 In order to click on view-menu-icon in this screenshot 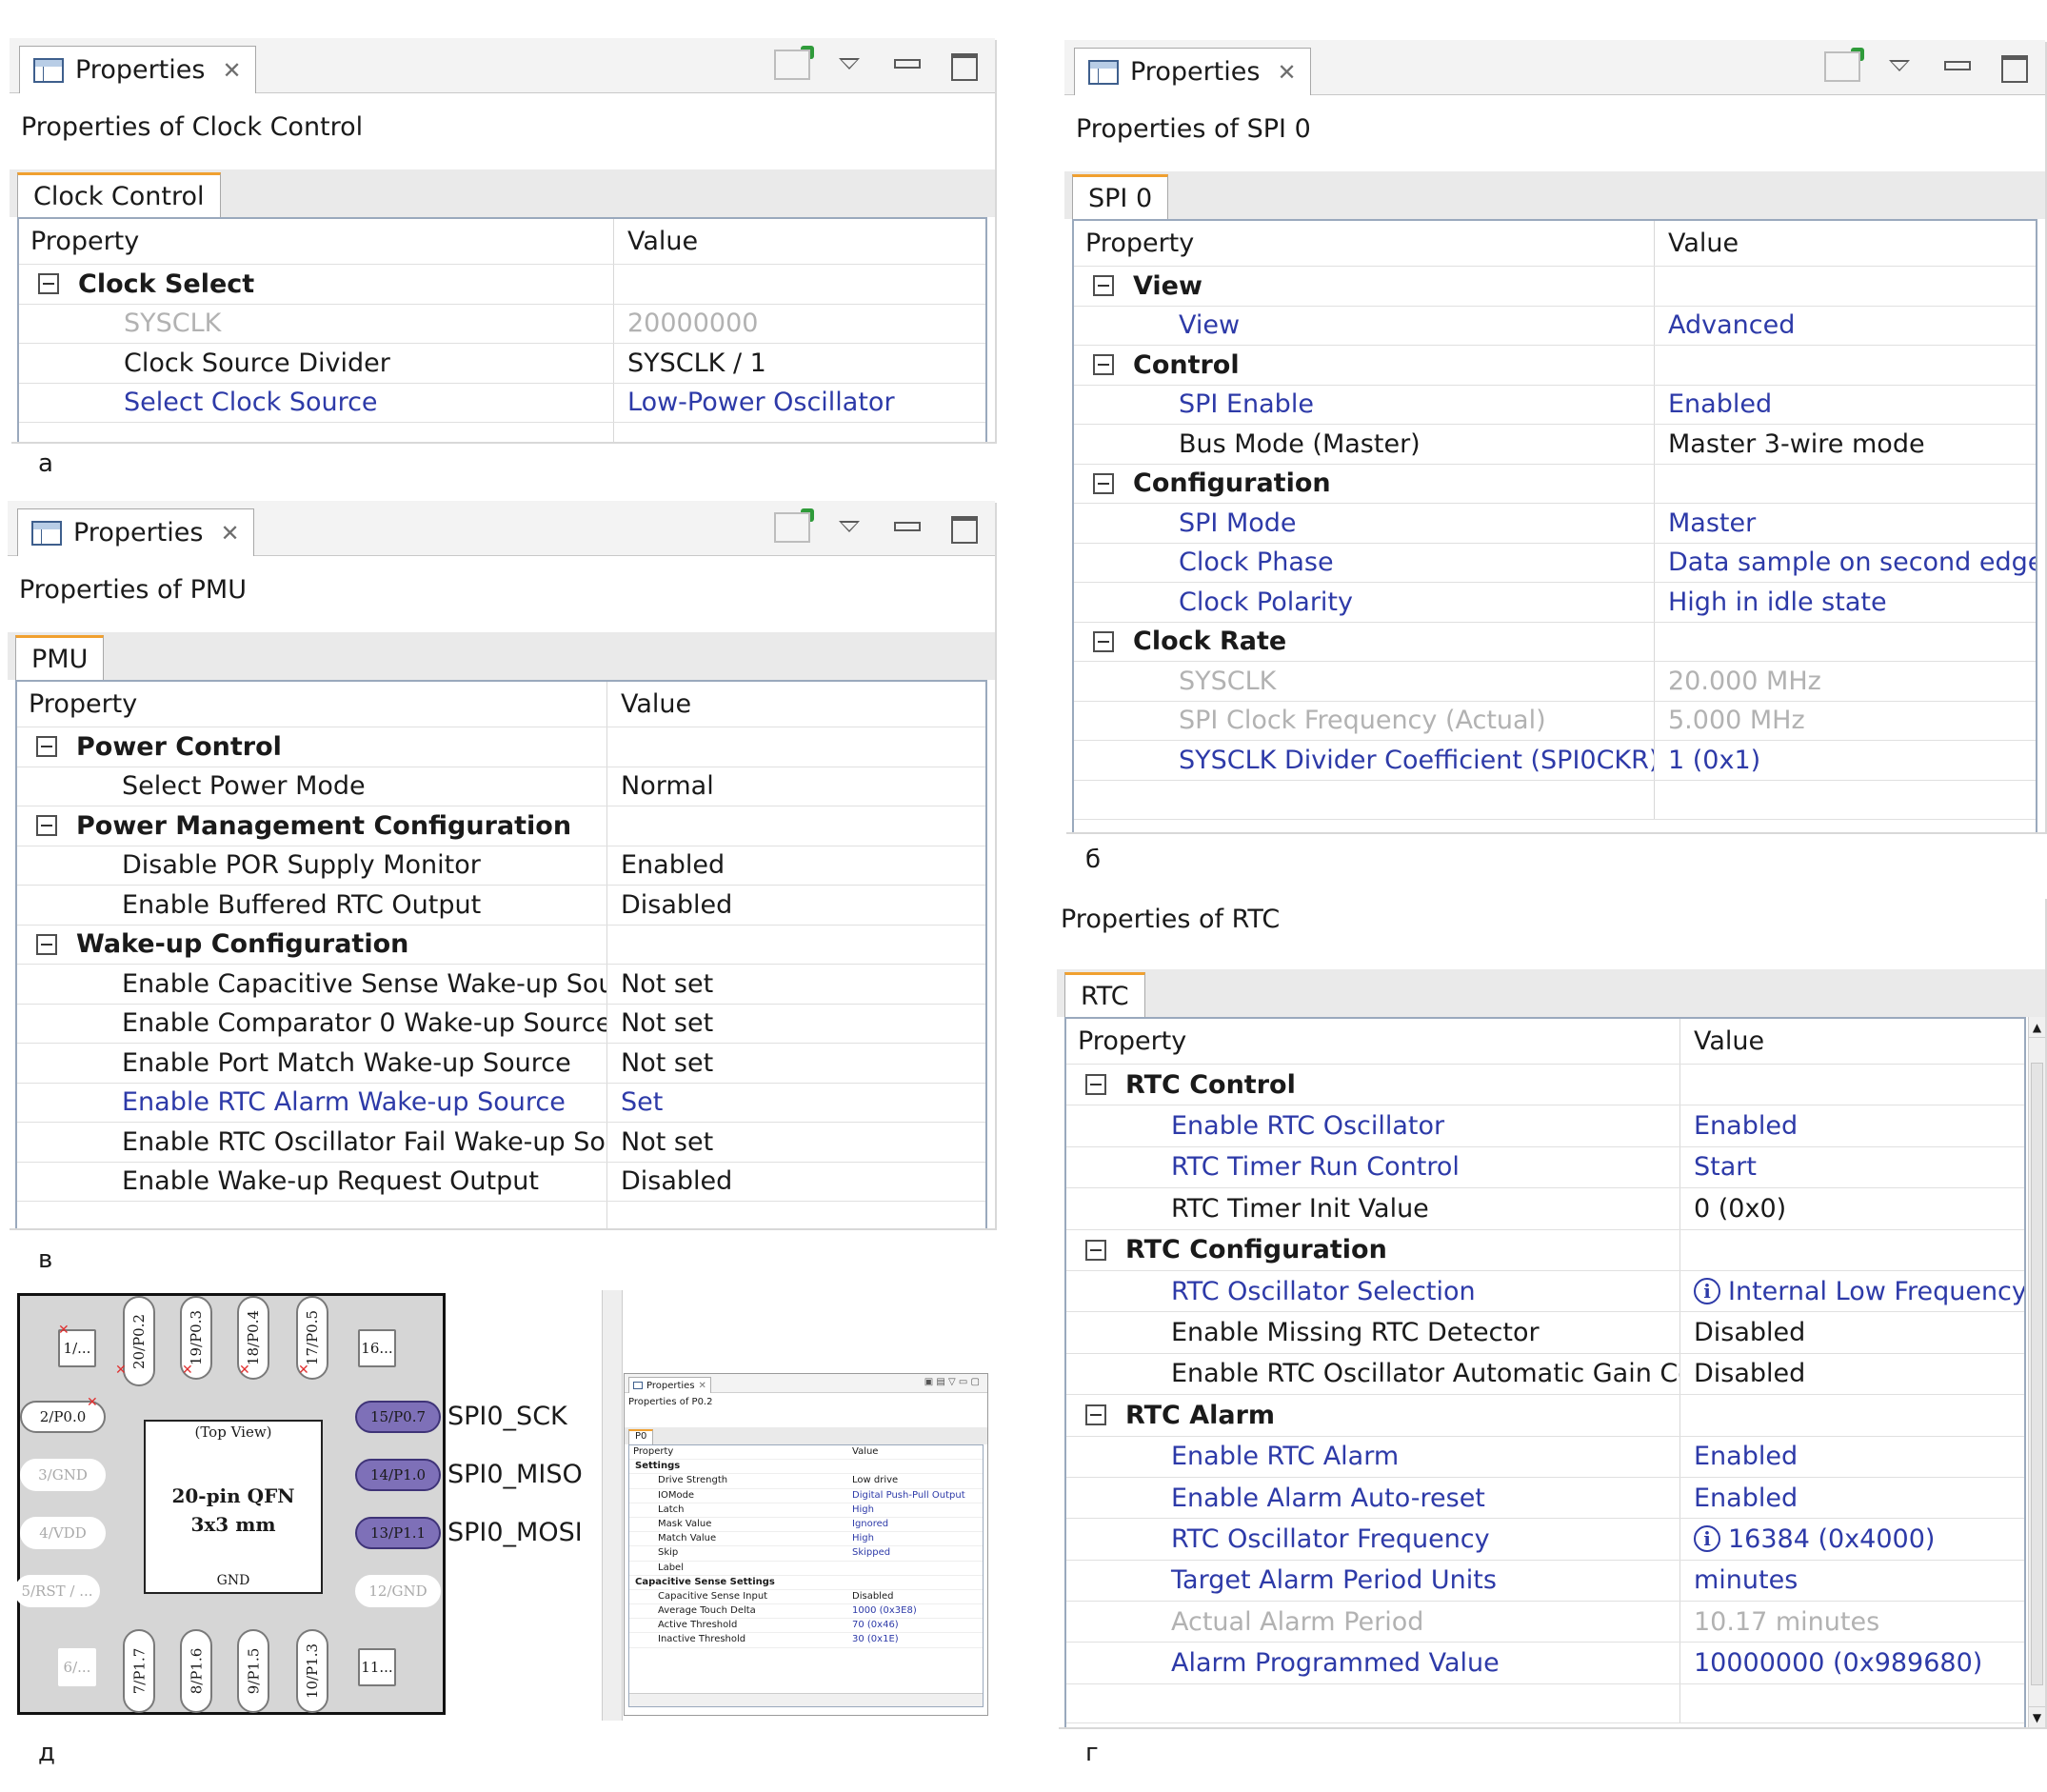, I will do `click(1899, 66)`.